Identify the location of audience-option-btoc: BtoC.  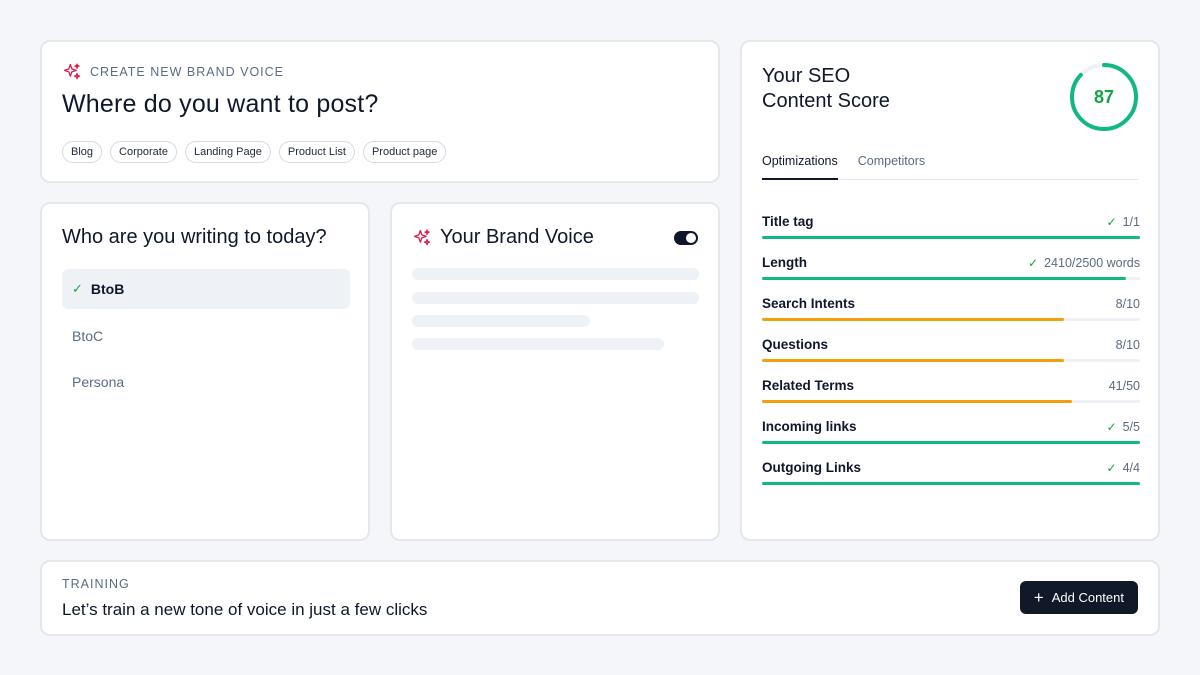
(206, 336).